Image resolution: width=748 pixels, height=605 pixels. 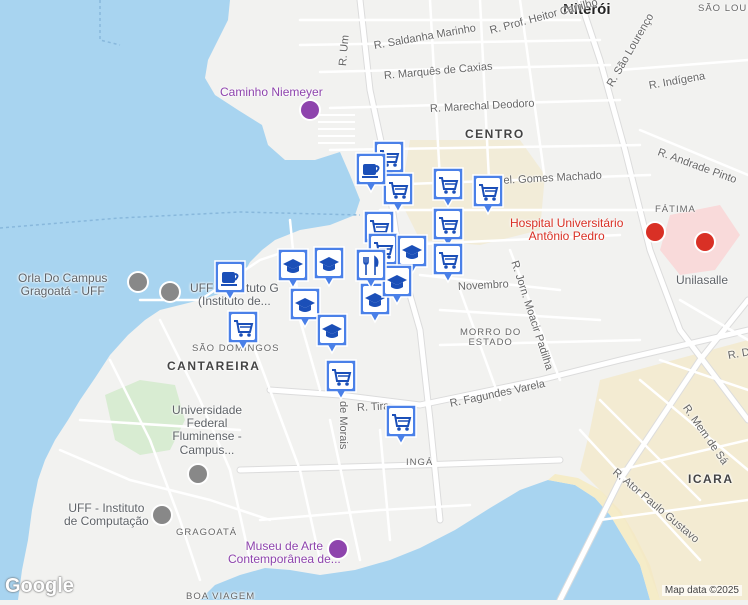 I want to click on district-sao-lourenco: SÃO LOUR, so click(x=723, y=8).